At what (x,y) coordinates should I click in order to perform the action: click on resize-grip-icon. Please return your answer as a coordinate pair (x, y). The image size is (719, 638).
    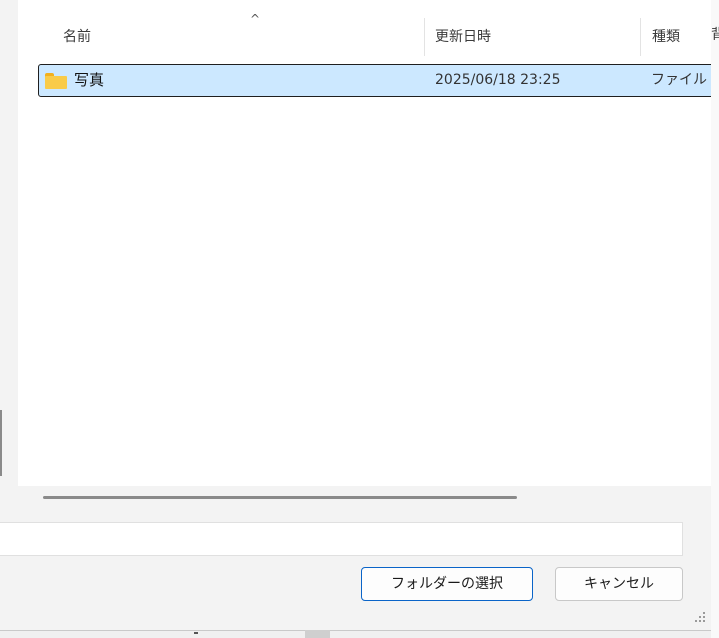
    Looking at the image, I should click on (700, 618).